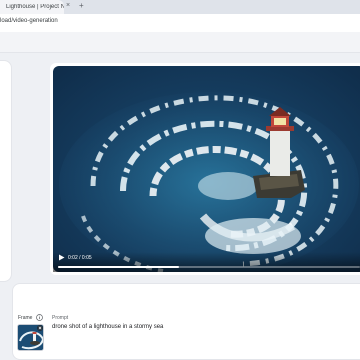  What do you see at coordinates (180, 7) in the screenshot?
I see `browser-tab-strip: Lighthouse | Project Nex (B... × +` at bounding box center [180, 7].